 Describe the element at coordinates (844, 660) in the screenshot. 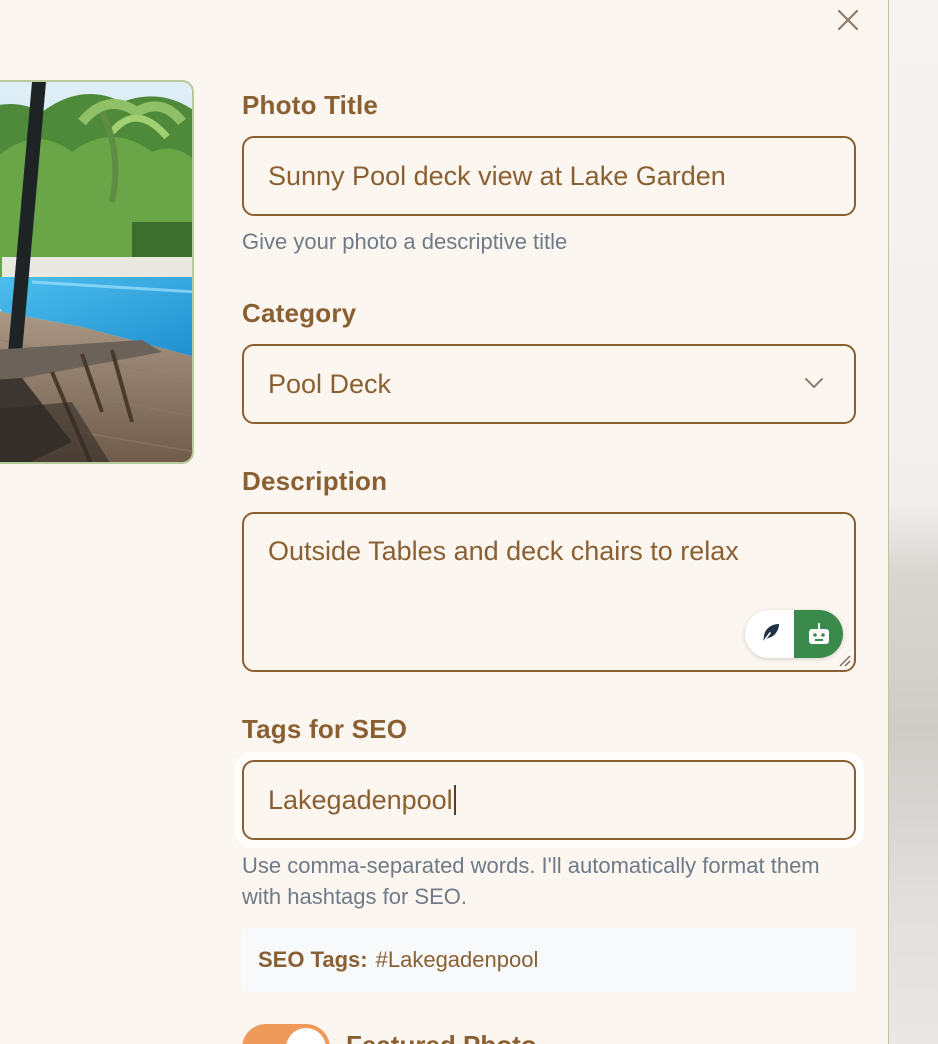

I see `resize-handle-icon` at that location.